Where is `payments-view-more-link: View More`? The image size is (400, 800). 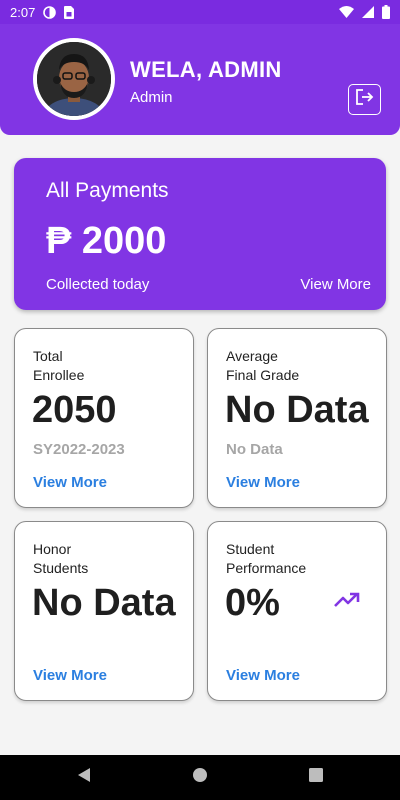 payments-view-more-link: View More is located at coordinates (335, 284).